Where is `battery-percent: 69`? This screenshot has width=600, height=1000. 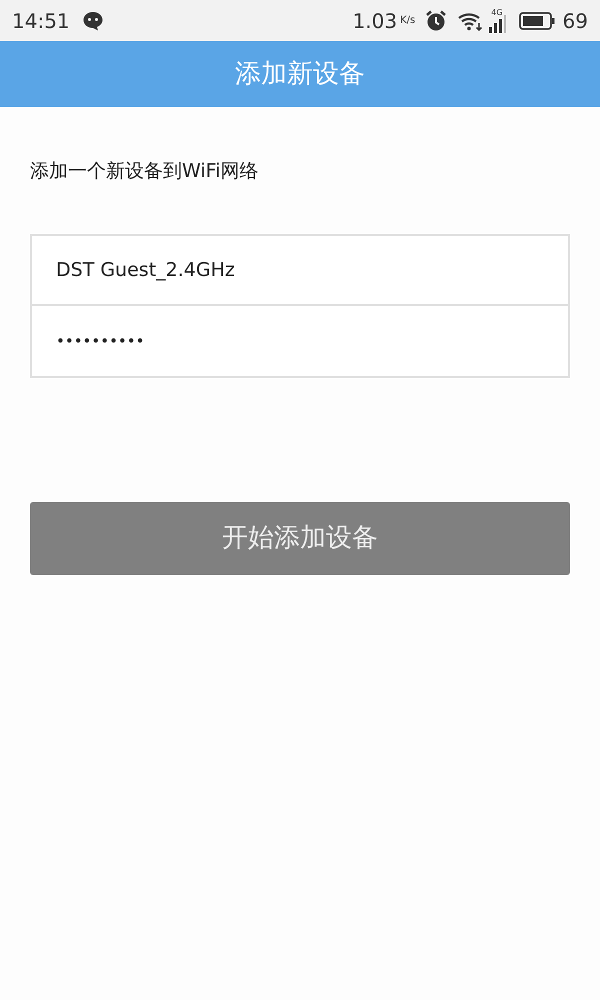 battery-percent: 69 is located at coordinates (575, 21).